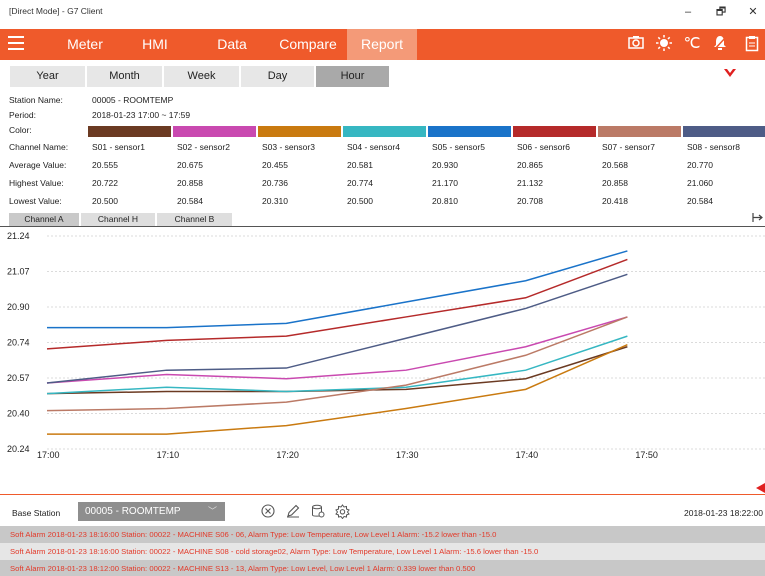 The height and width of the screenshot is (576, 765). What do you see at coordinates (723, 513) in the screenshot?
I see `current-datetime: 2018-01-23 18:22:00` at bounding box center [723, 513].